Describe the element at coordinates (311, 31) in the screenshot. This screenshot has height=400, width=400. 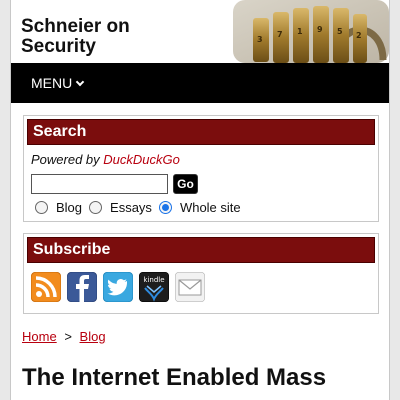
I see `padlock-icon: 3 7 1 9 5 2` at that location.